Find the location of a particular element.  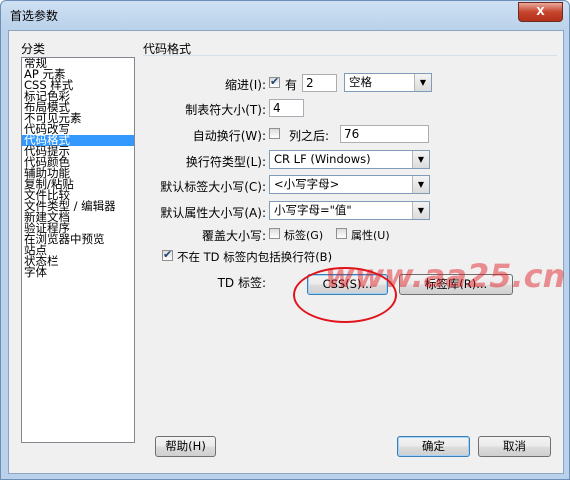

category-item: 字体 is located at coordinates (78, 272).